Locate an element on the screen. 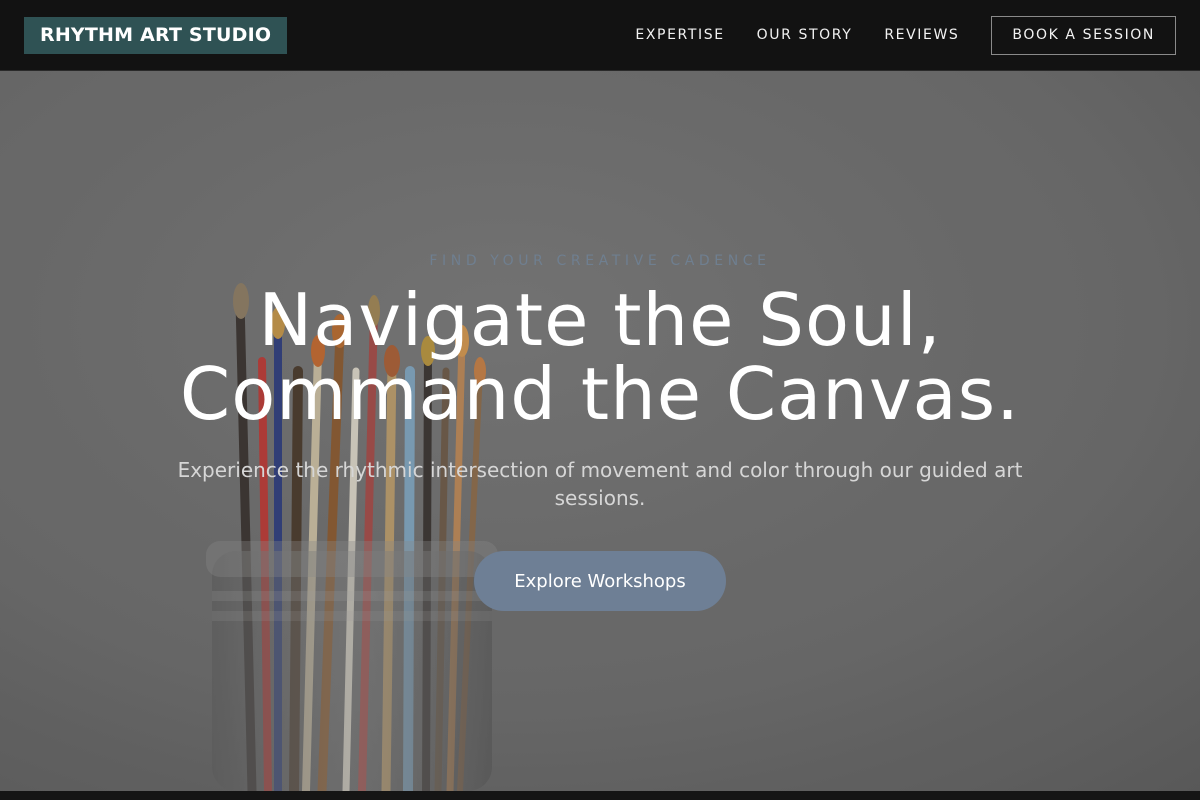 The width and height of the screenshot is (1200, 800). hero-eyebrow: FIND YOUR CREATIVE CADENCE is located at coordinates (600, 261).